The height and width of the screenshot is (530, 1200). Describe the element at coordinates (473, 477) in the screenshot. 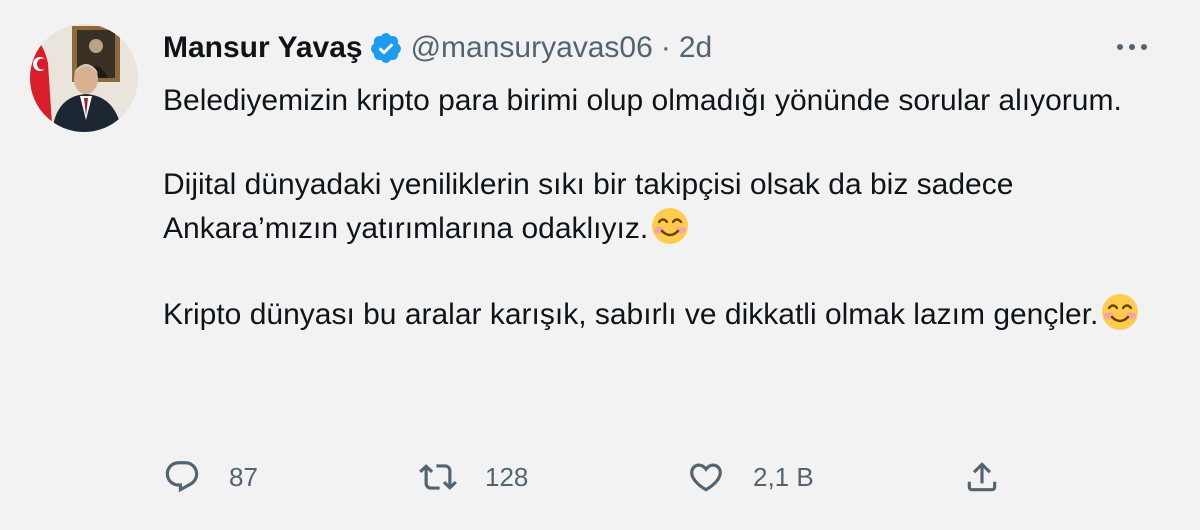

I see `retweet-button: 128` at that location.